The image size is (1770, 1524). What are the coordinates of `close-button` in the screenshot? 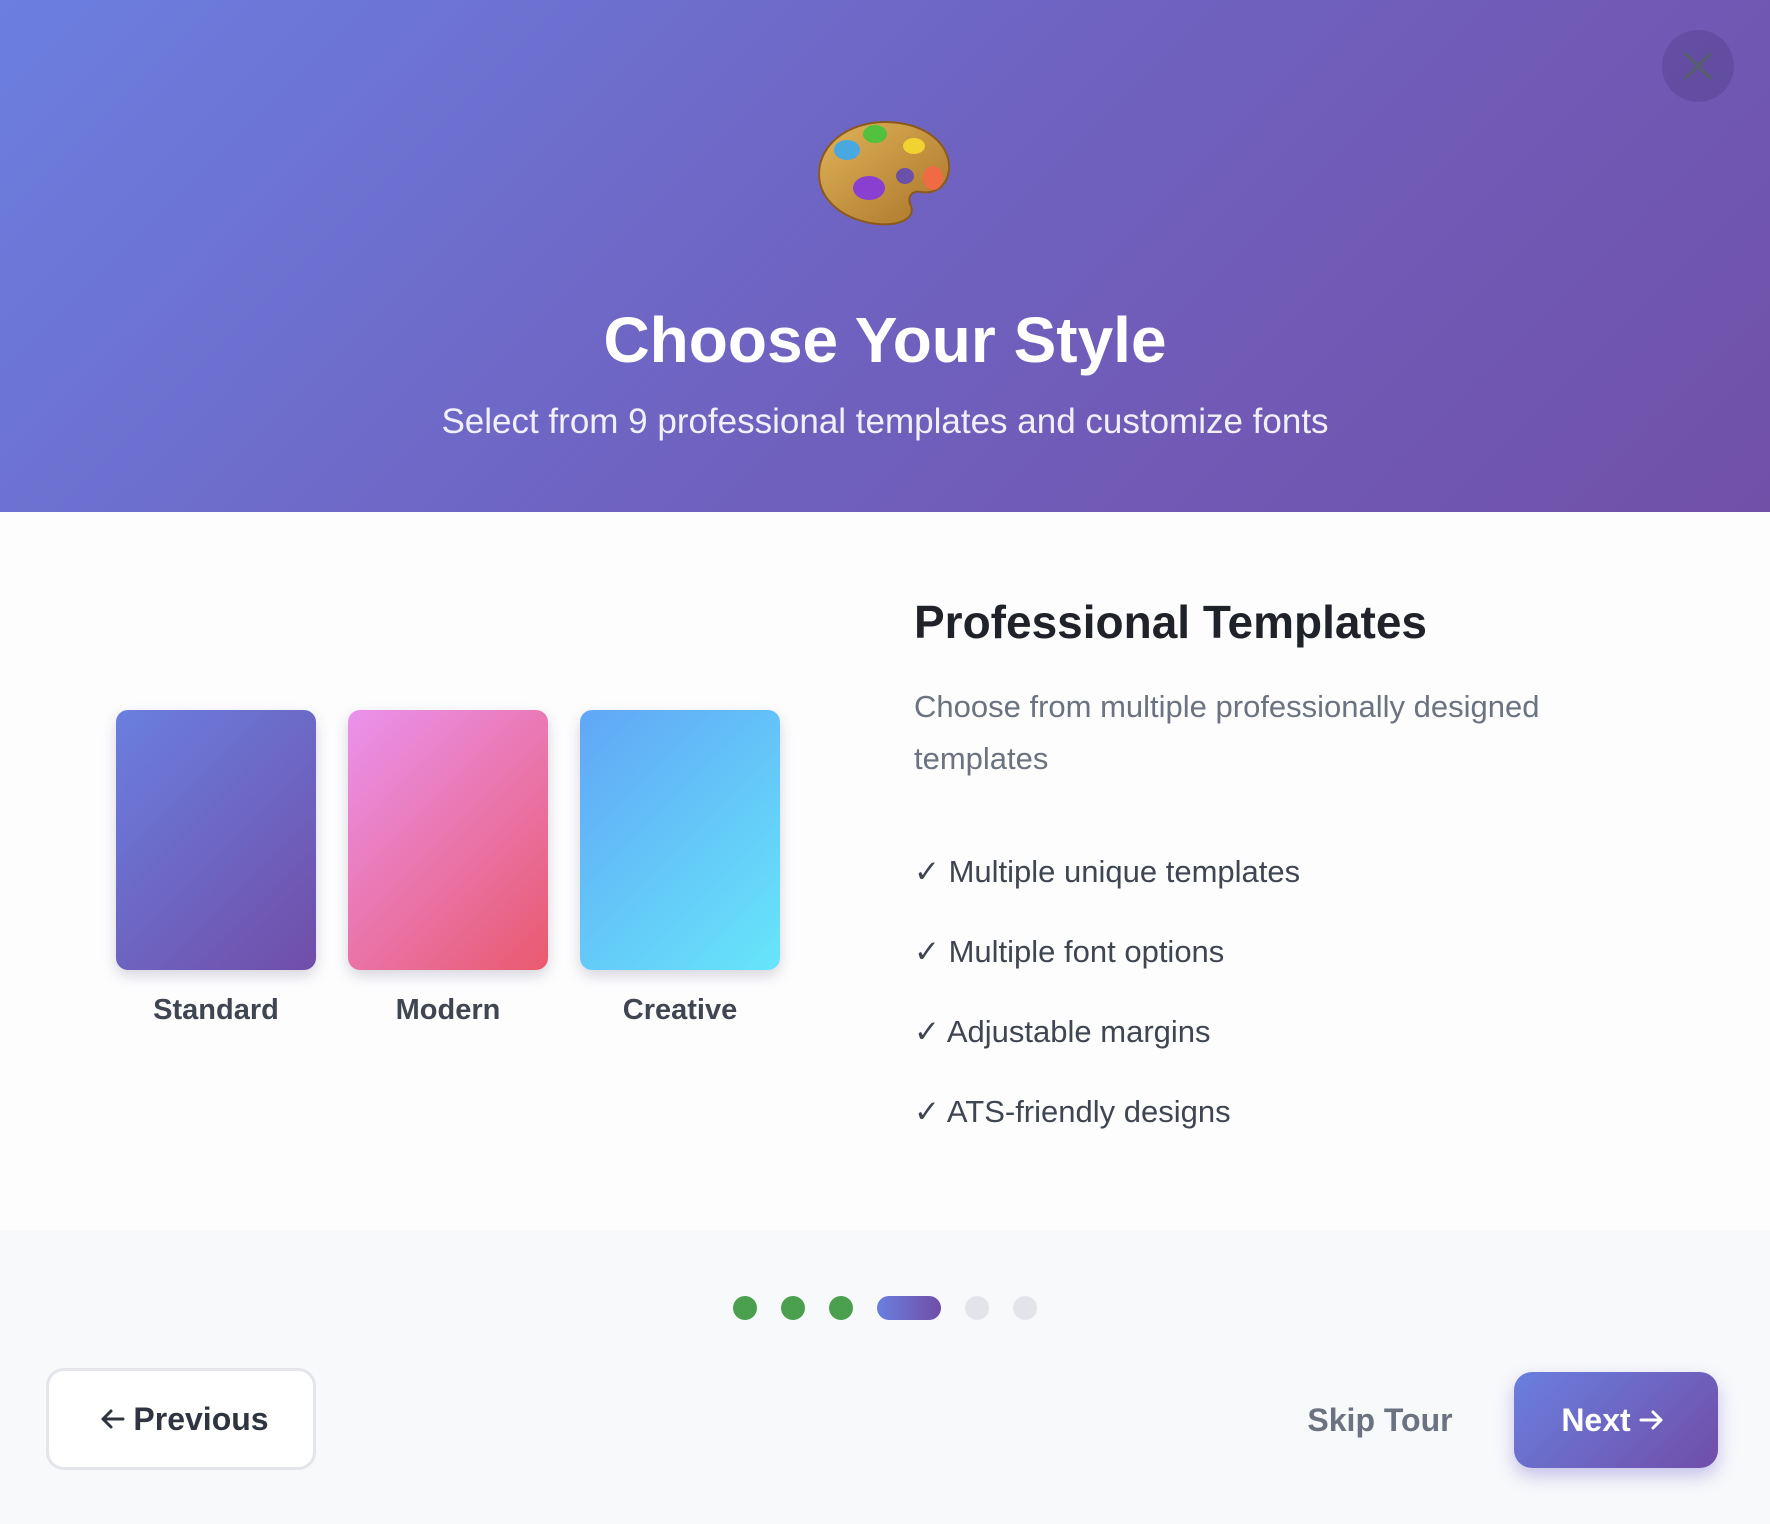 It's located at (1698, 66).